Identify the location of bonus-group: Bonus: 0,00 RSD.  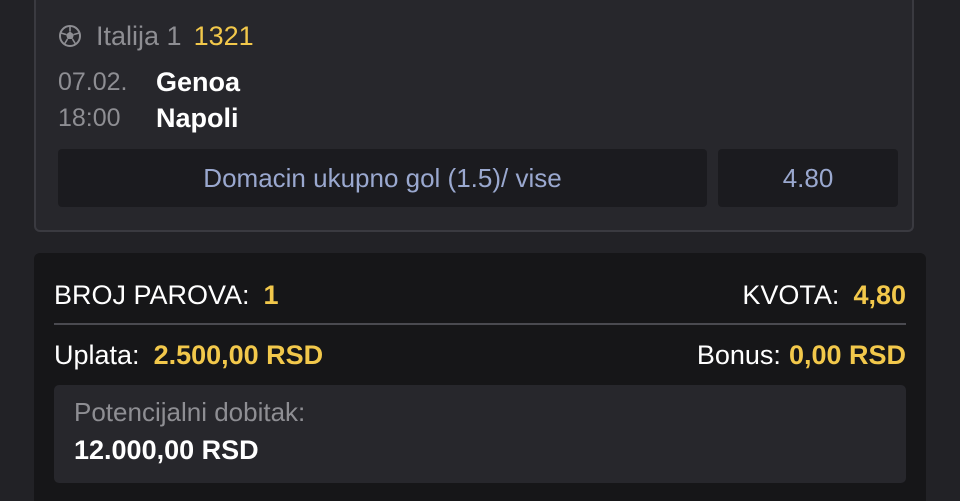
(801, 355).